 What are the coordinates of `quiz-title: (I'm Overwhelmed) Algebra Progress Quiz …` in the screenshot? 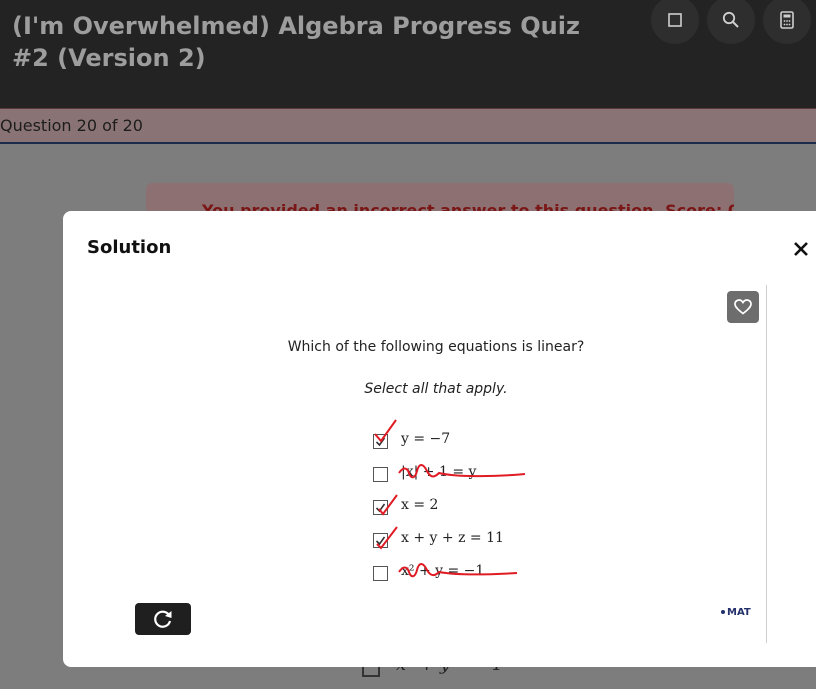 It's located at (296, 42).